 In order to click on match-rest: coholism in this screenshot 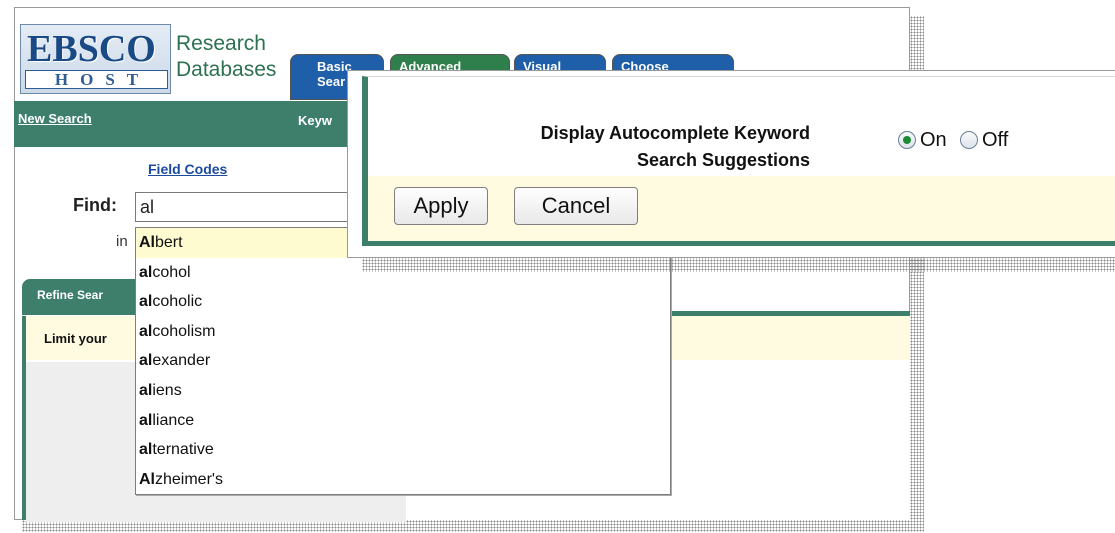, I will do `click(184, 331)`.